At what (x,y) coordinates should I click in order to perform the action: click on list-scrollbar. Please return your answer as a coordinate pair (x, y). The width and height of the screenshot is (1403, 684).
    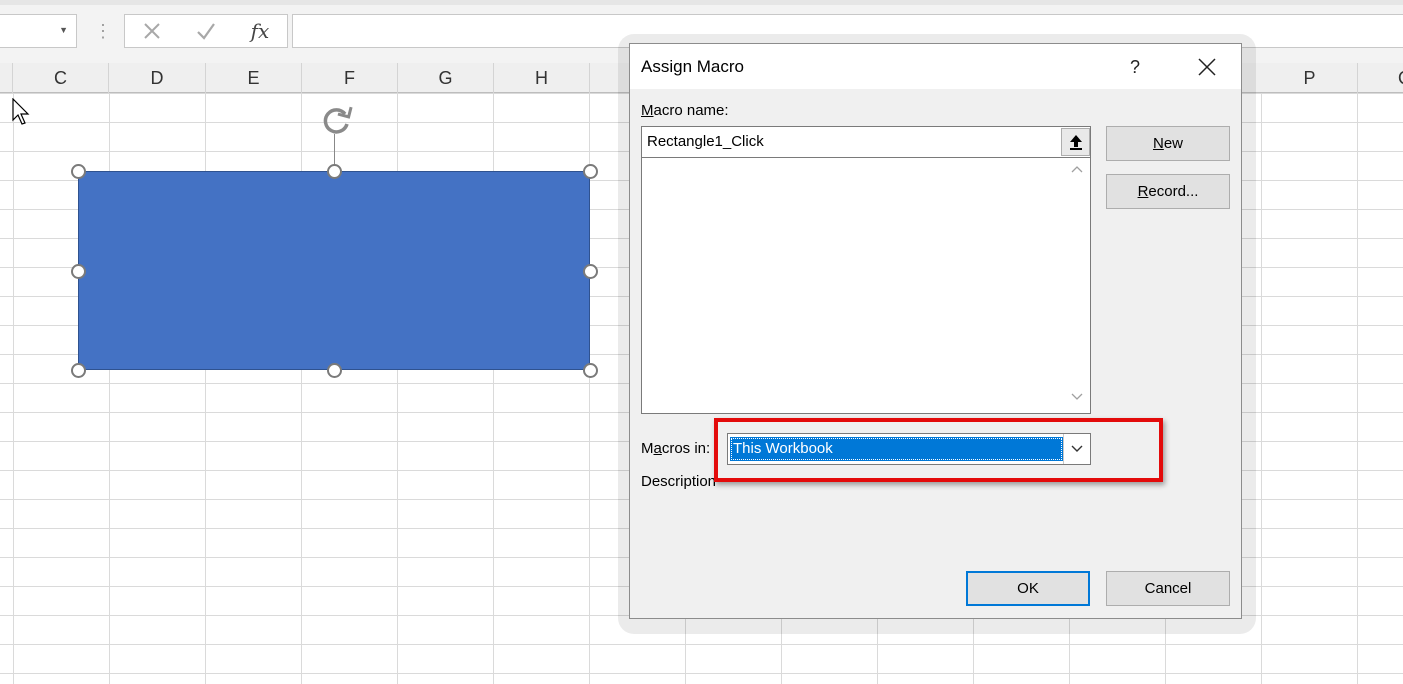
    Looking at the image, I should click on (1077, 285).